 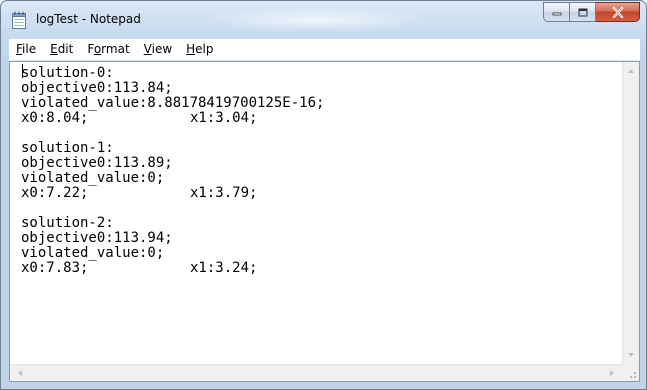 I want to click on violated-value-line: violated_value:8.88178419700125E-16;, so click(x=173, y=103).